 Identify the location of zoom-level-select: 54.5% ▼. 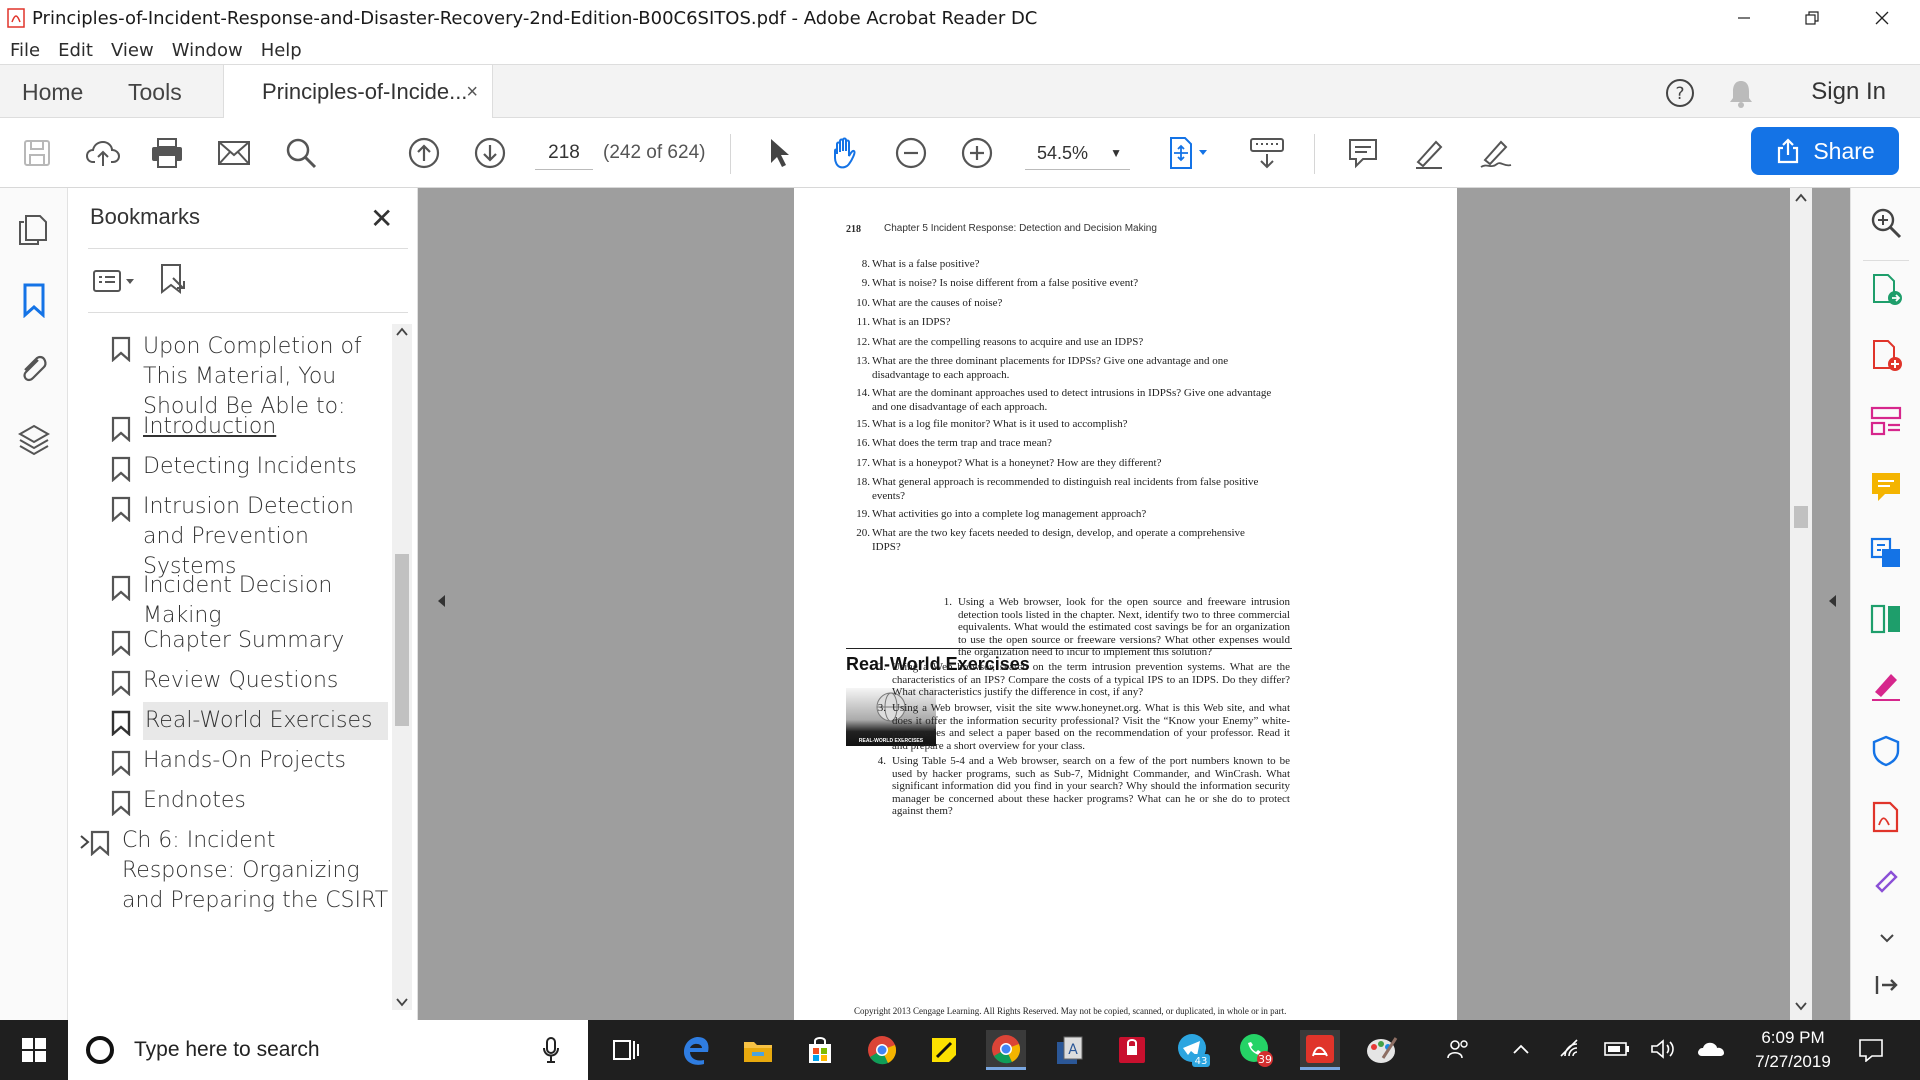
(1077, 153).